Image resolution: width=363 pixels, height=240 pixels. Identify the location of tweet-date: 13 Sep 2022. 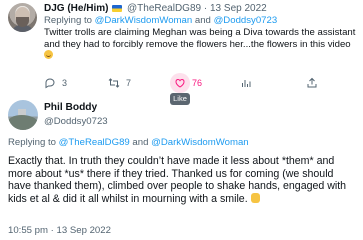
(238, 8).